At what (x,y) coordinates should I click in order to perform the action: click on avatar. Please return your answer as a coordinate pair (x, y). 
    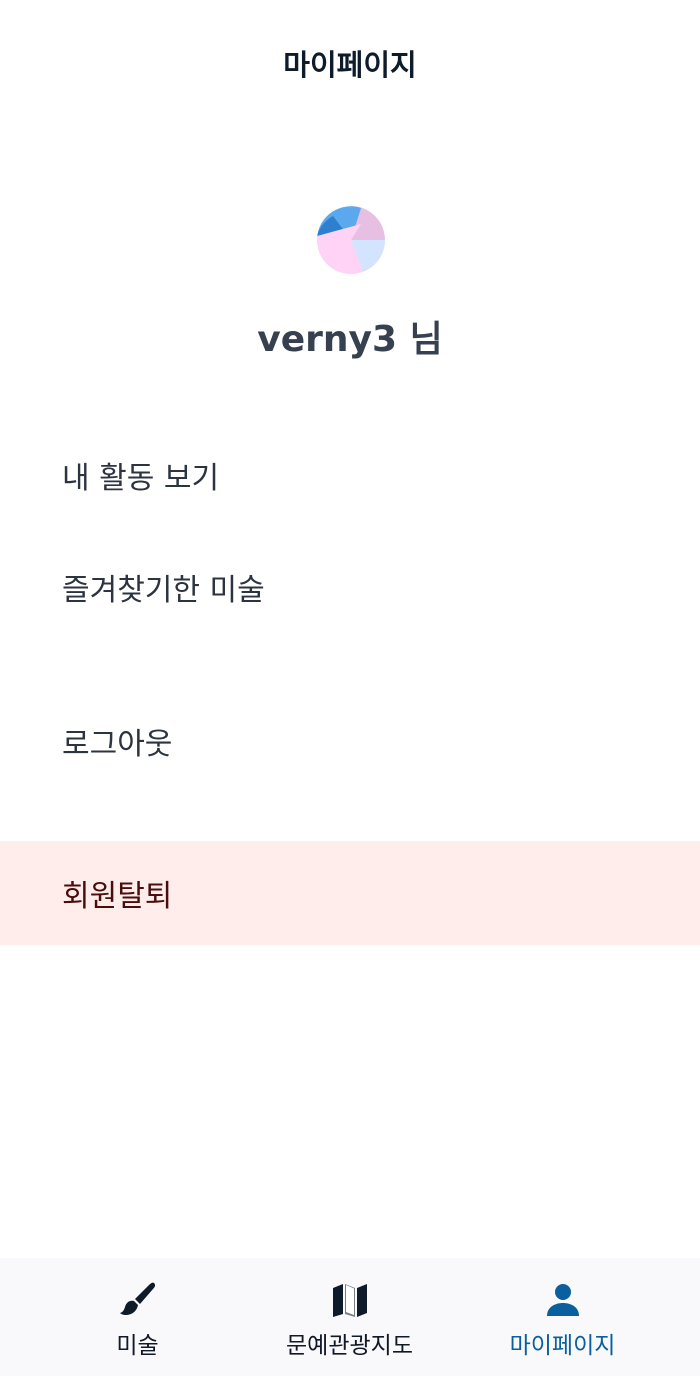
    Looking at the image, I should click on (351, 240).